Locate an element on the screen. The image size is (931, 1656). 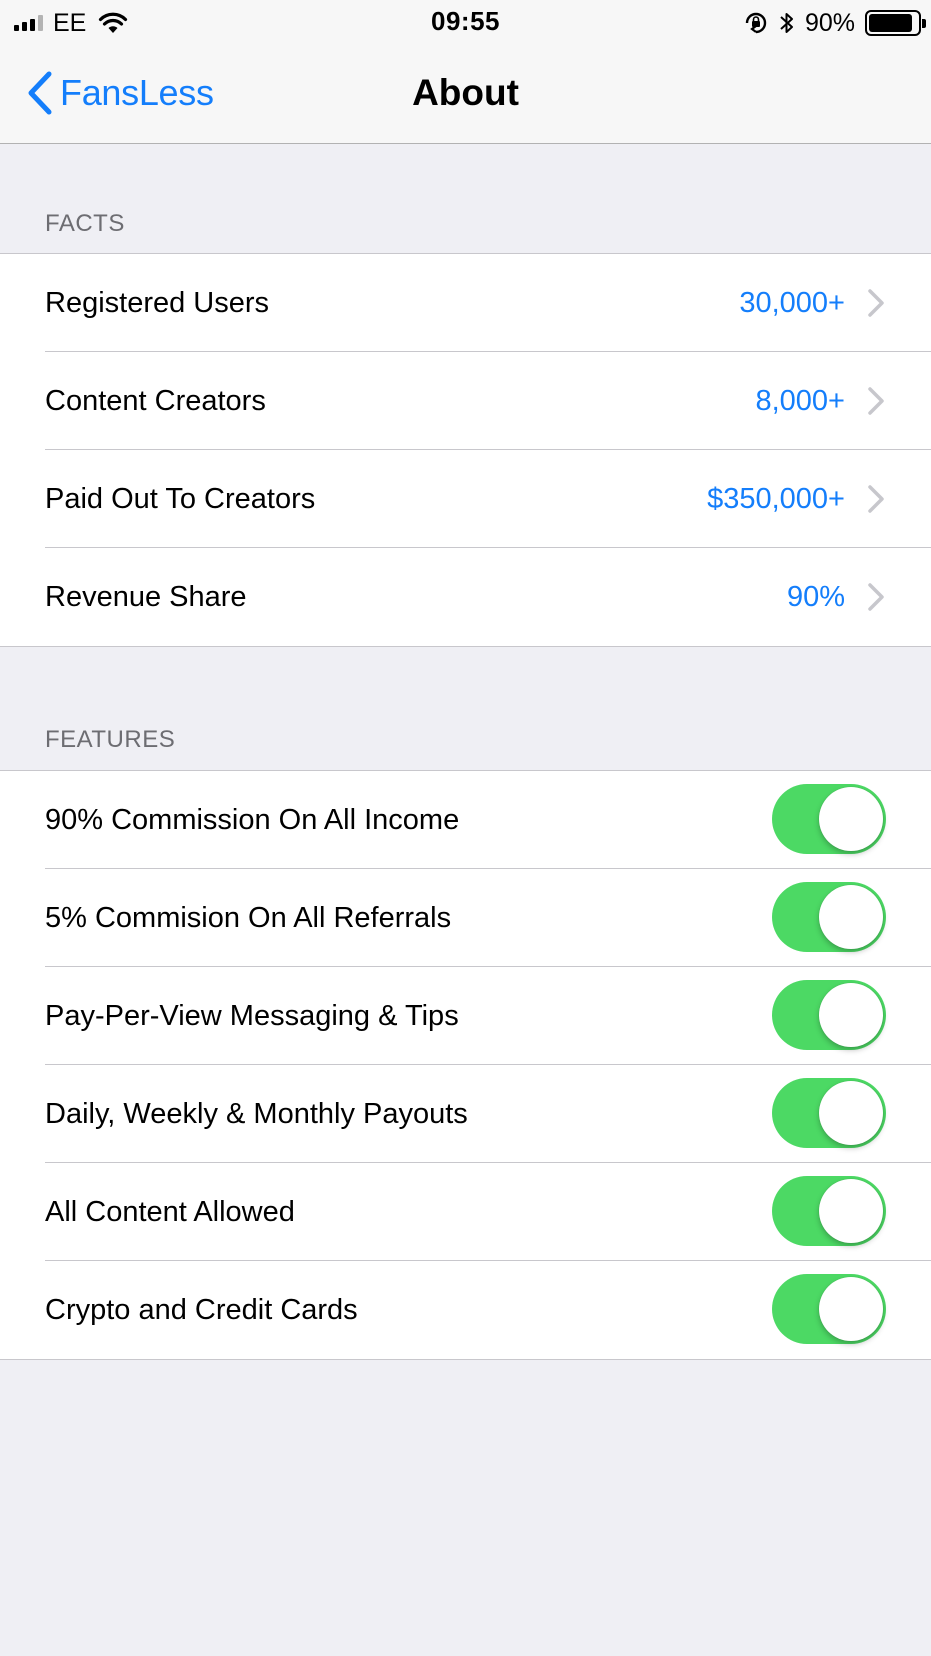
fact-row-content-creators: Content Creators 8,000+ is located at coordinates (465, 401).